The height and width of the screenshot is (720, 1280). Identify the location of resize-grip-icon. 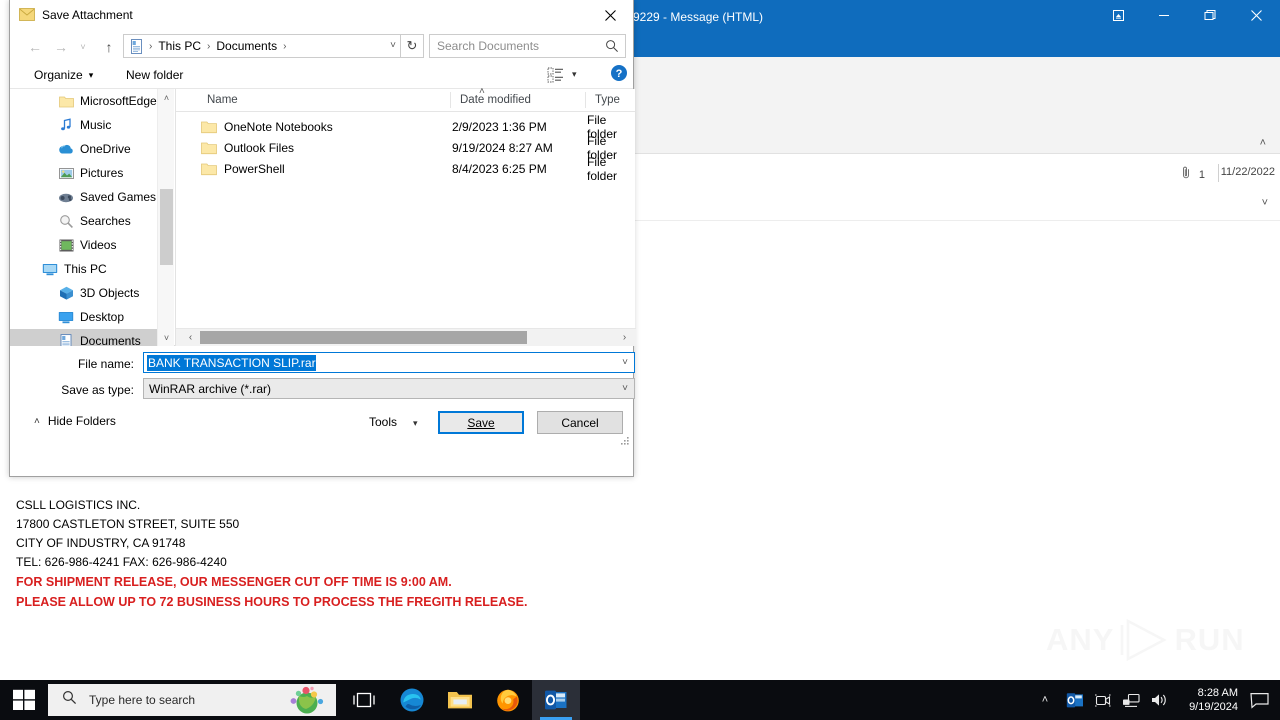
(624, 440).